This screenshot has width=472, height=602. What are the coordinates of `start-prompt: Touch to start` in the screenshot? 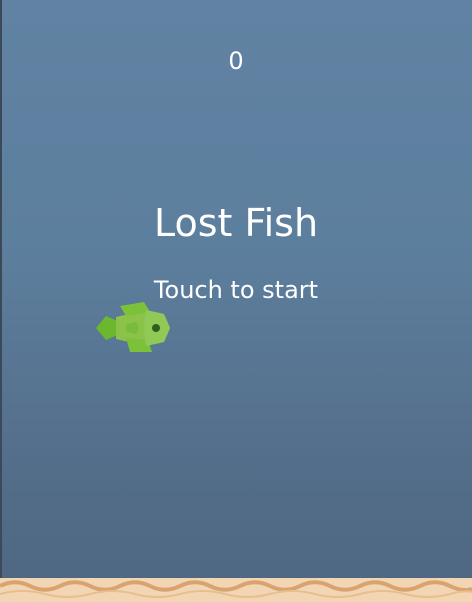 It's located at (236, 290).